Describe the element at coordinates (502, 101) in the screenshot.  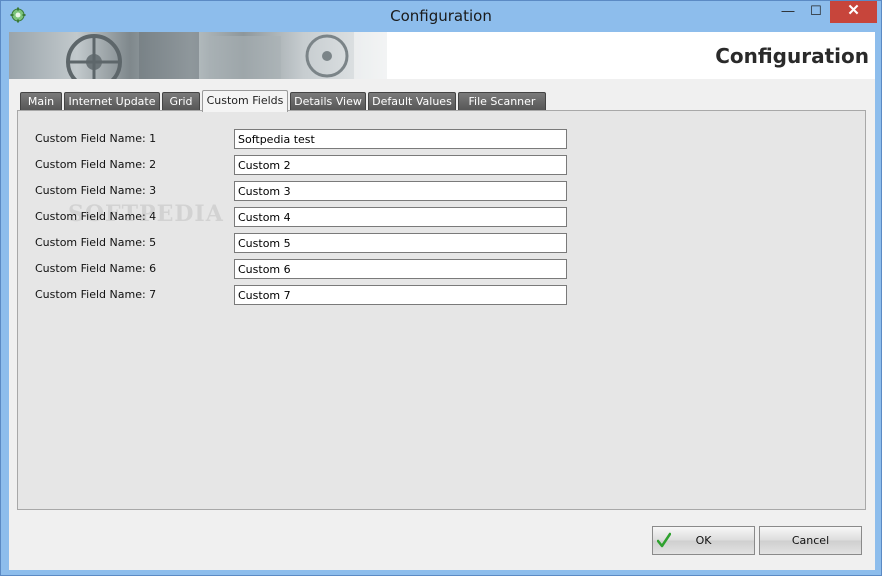
I see `tab-file-scanner: File Scanner` at that location.